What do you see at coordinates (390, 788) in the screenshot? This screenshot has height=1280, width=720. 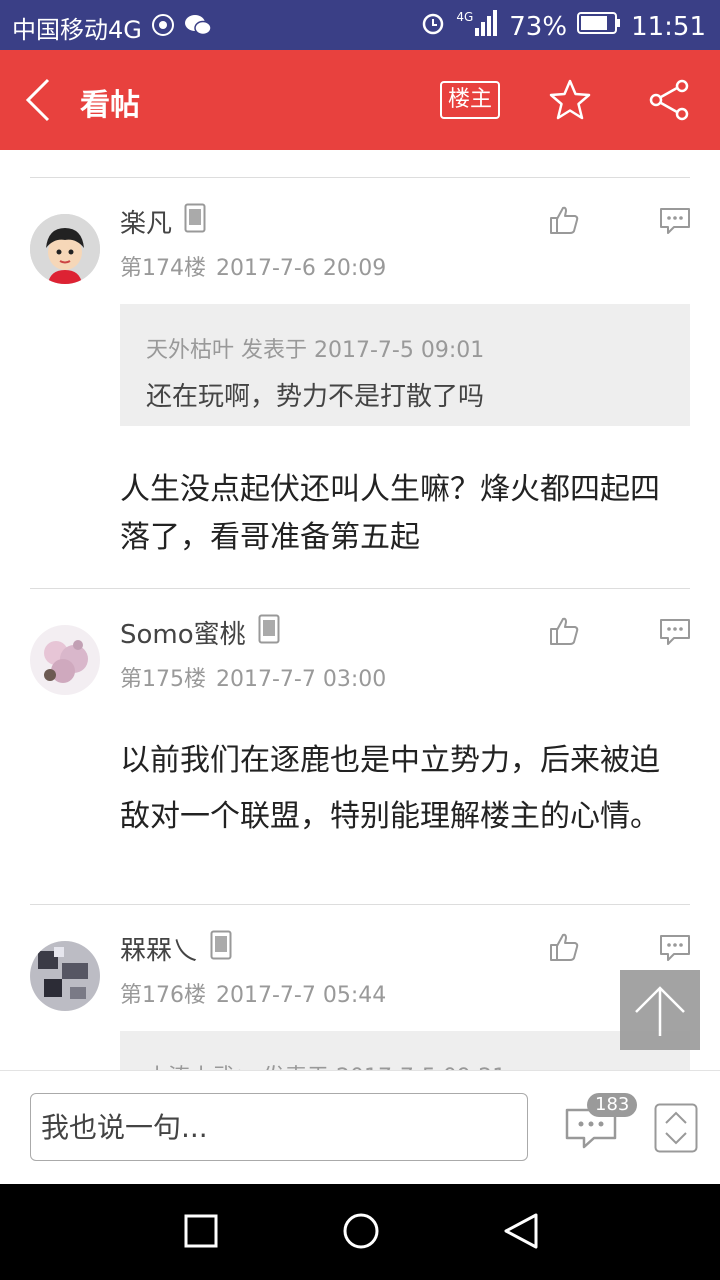 I see `post-body: 以前我们在逐鹿也是中立势力，后来被迫敌对一个联盟，特别能理解楼主的心情。` at bounding box center [390, 788].